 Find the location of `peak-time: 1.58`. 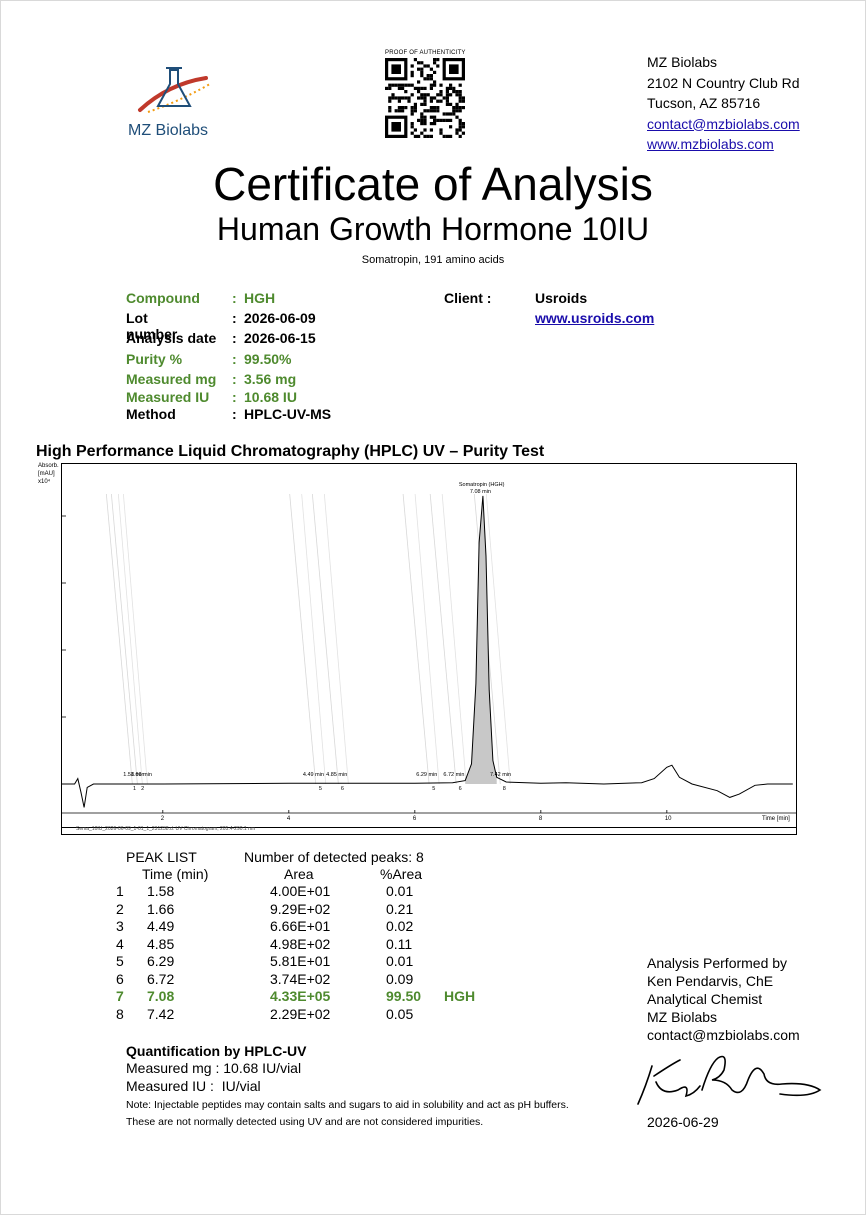

peak-time: 1.58 is located at coordinates (161, 891).